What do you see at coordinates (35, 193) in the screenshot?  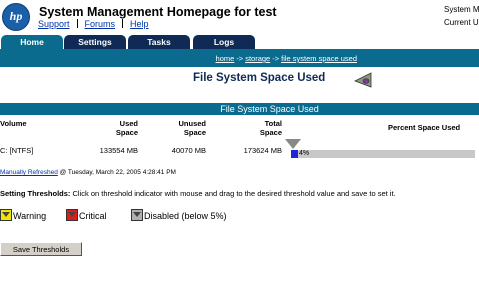 I see `threshold-label: Setting Thresholds:` at bounding box center [35, 193].